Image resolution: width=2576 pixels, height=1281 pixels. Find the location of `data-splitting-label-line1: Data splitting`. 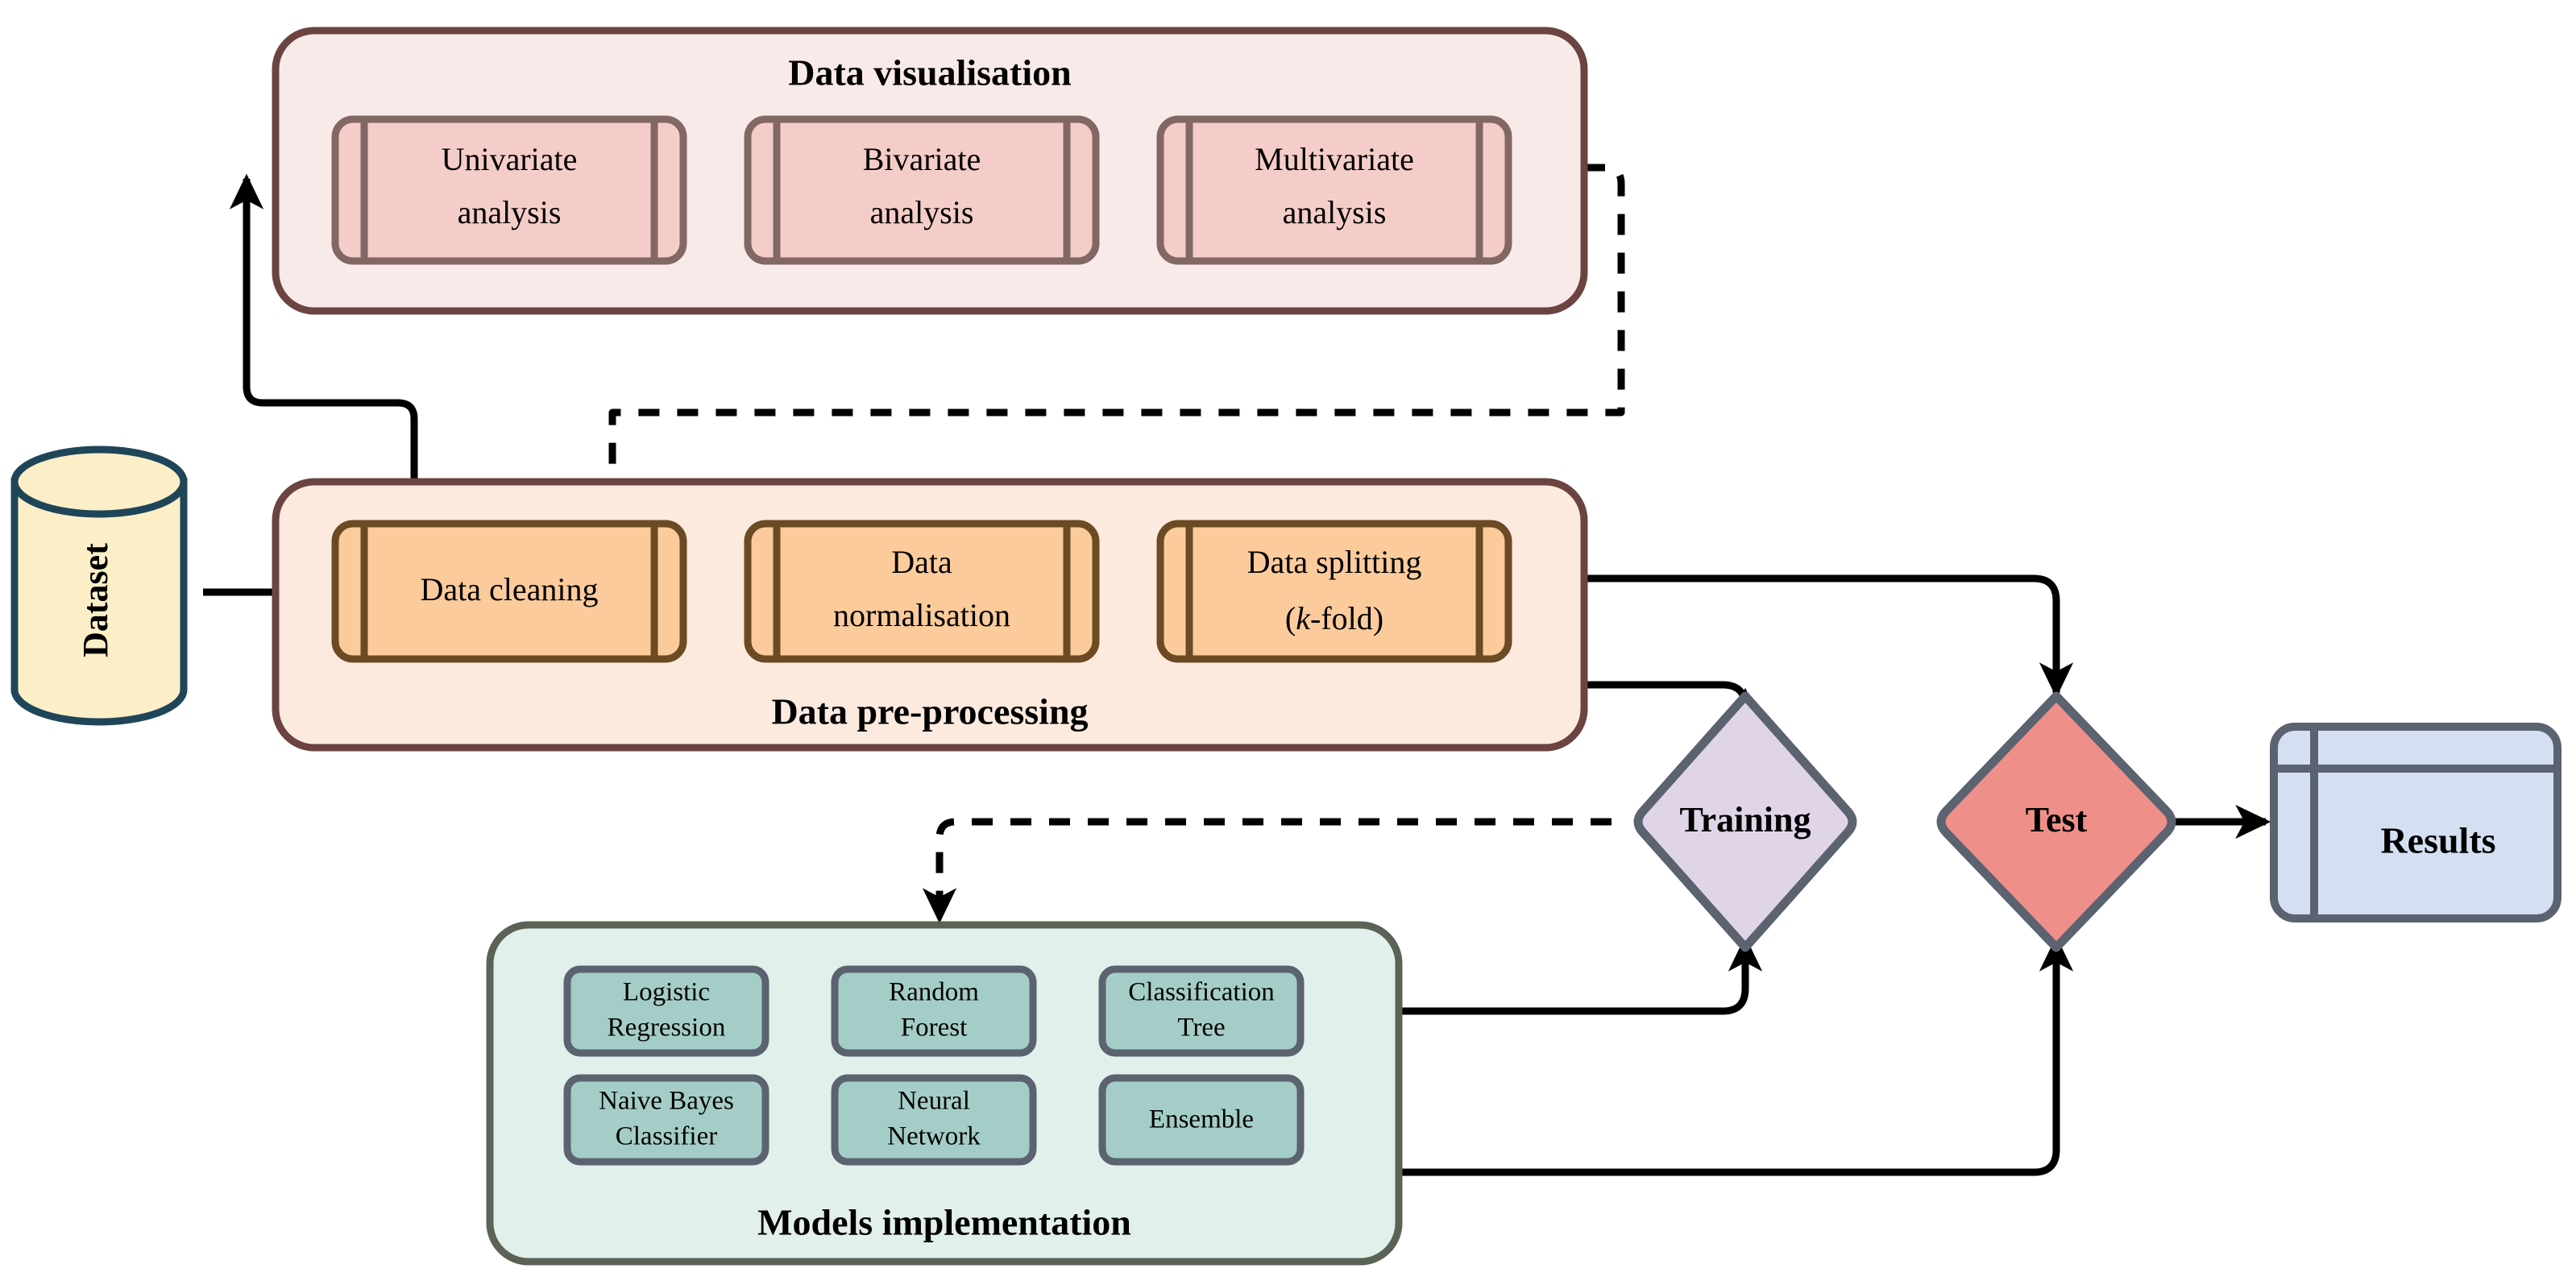

data-splitting-label-line1: Data splitting is located at coordinates (1334, 562).